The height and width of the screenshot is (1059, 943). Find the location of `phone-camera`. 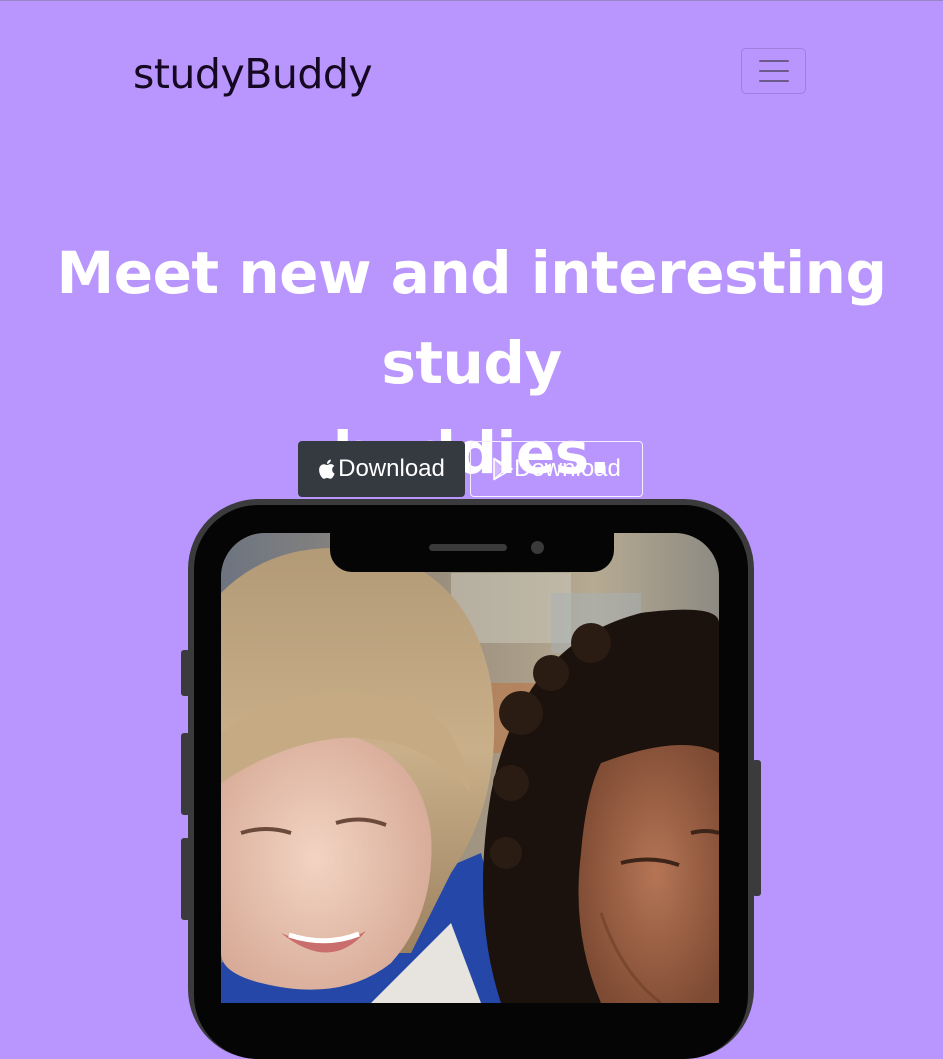

phone-camera is located at coordinates (537, 547).